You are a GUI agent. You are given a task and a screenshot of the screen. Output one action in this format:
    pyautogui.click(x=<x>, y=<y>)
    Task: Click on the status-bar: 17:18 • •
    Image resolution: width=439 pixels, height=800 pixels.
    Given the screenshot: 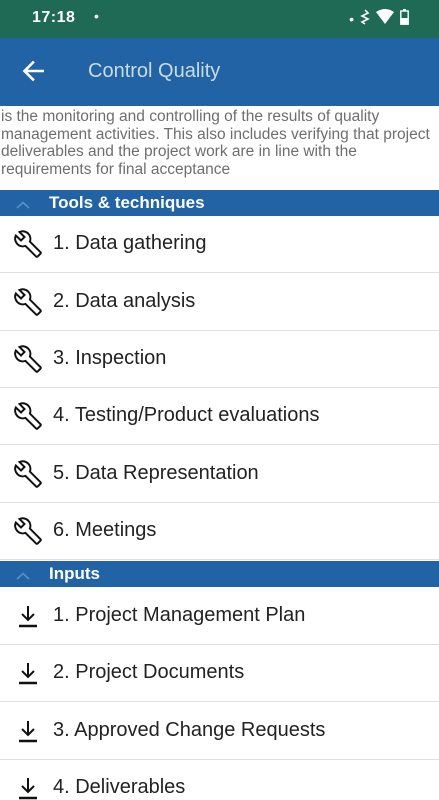 What is the action you would take?
    pyautogui.click(x=219, y=19)
    